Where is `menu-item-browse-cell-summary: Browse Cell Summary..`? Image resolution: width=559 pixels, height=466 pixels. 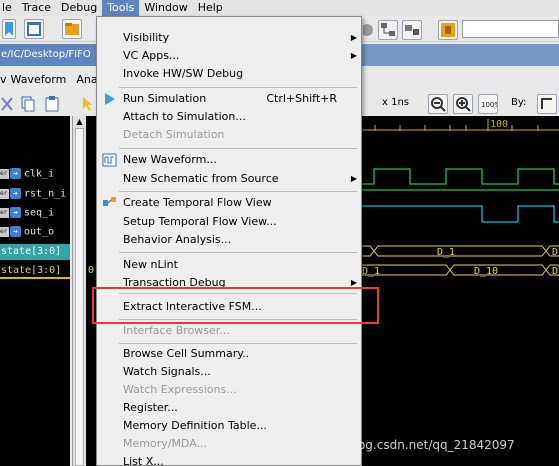
menu-item-browse-cell-summary: Browse Cell Summary.. is located at coordinates (238, 354).